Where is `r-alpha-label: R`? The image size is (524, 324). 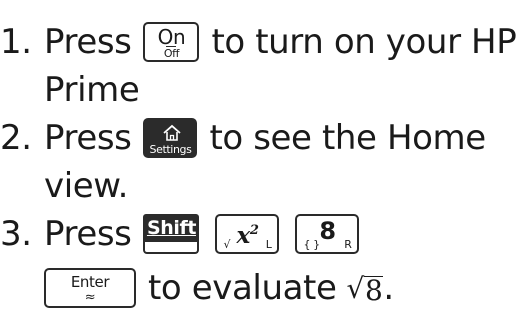 r-alpha-label: R is located at coordinates (348, 244).